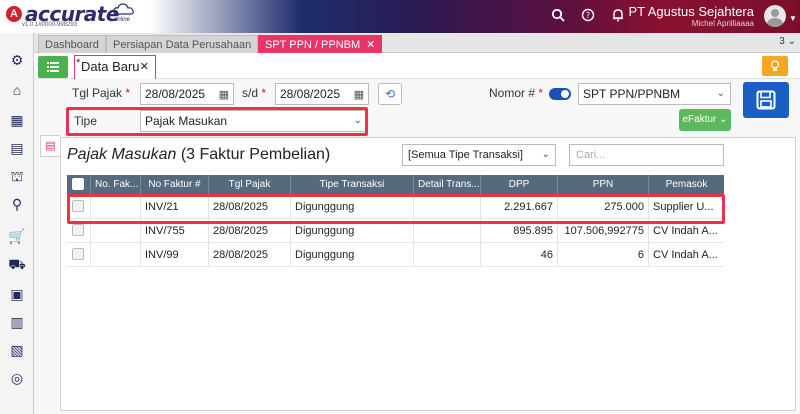  What do you see at coordinates (352, 185) in the screenshot?
I see `col-header: Tipe Transaksi` at bounding box center [352, 185].